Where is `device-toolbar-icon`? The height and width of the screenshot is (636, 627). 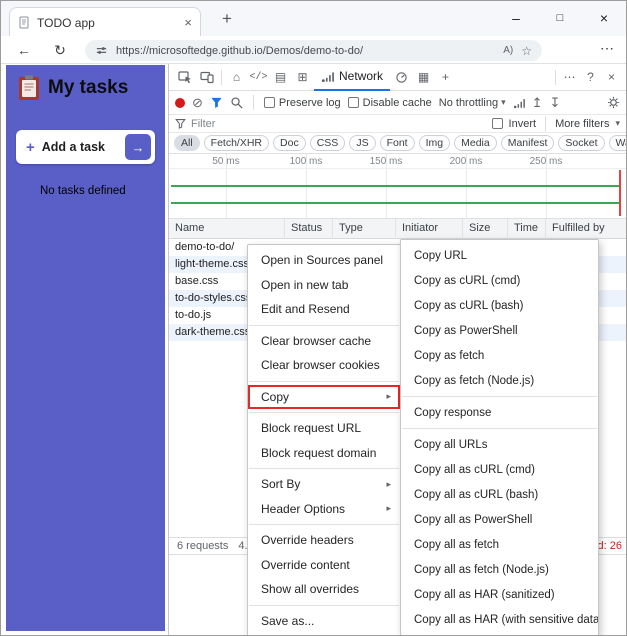
device-toolbar-icon is located at coordinates (206, 77).